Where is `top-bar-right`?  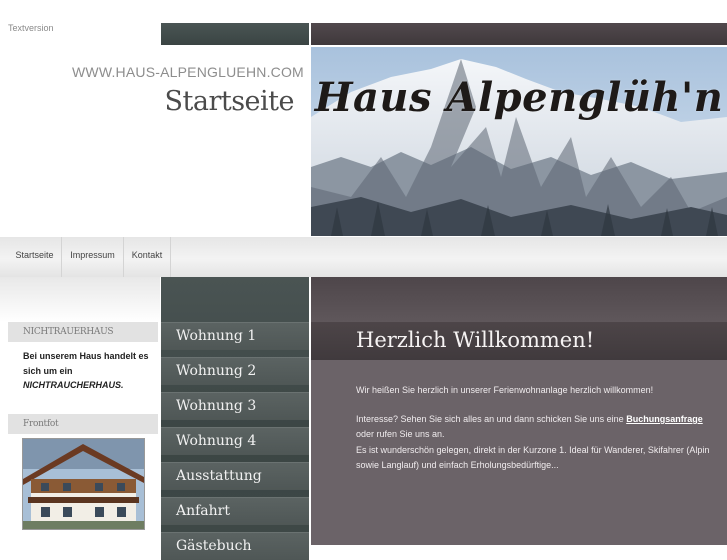
top-bar-right is located at coordinates (519, 34).